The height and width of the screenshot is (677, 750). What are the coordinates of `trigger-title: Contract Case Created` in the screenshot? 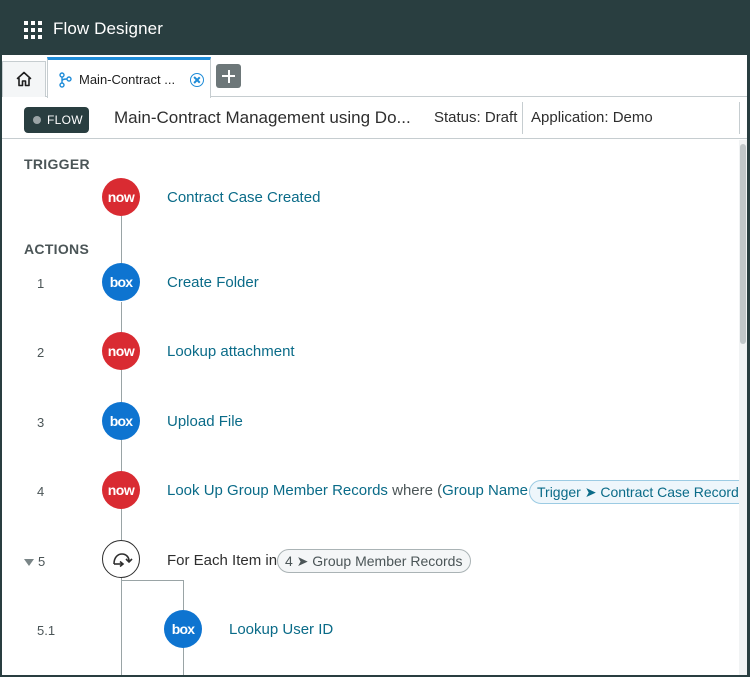 It's located at (243, 197).